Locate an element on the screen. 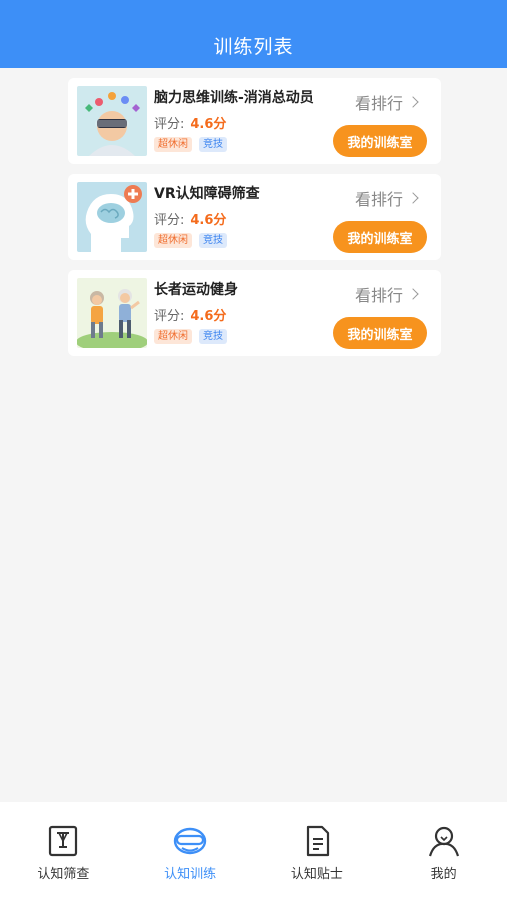 The width and height of the screenshot is (507, 900). training-card: 长者运动健身 评分: 4.6分 超休闲 竞技 看排行 我的训练室 is located at coordinates (254, 313).